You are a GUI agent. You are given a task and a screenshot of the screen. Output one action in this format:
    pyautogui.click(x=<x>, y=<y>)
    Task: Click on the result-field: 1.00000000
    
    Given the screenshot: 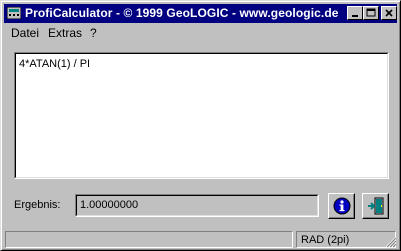 What is the action you would take?
    pyautogui.click(x=197, y=205)
    